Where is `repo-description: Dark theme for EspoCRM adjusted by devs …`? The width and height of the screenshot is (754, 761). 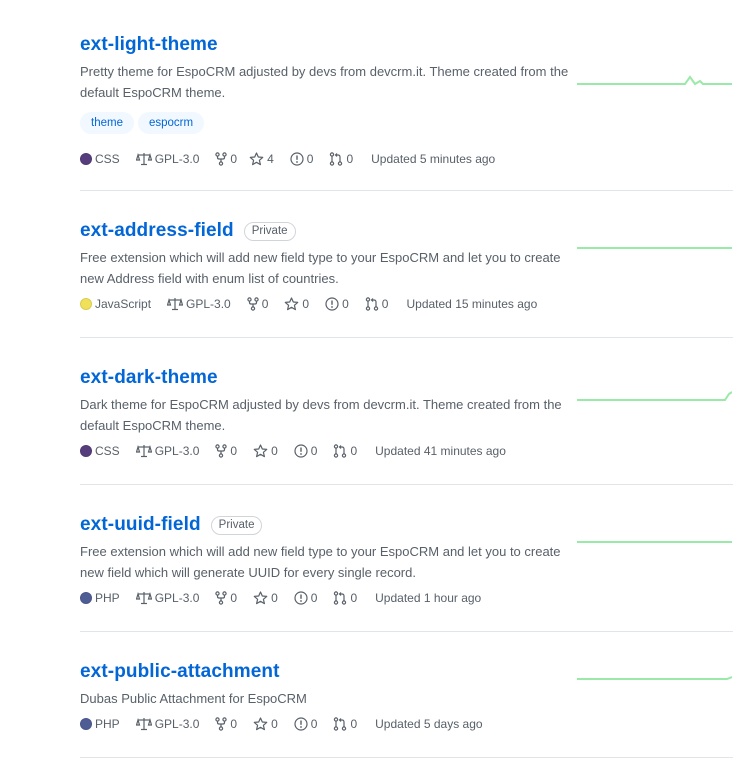 repo-description: Dark theme for EspoCRM adjusted by devs … is located at coordinates (321, 415).